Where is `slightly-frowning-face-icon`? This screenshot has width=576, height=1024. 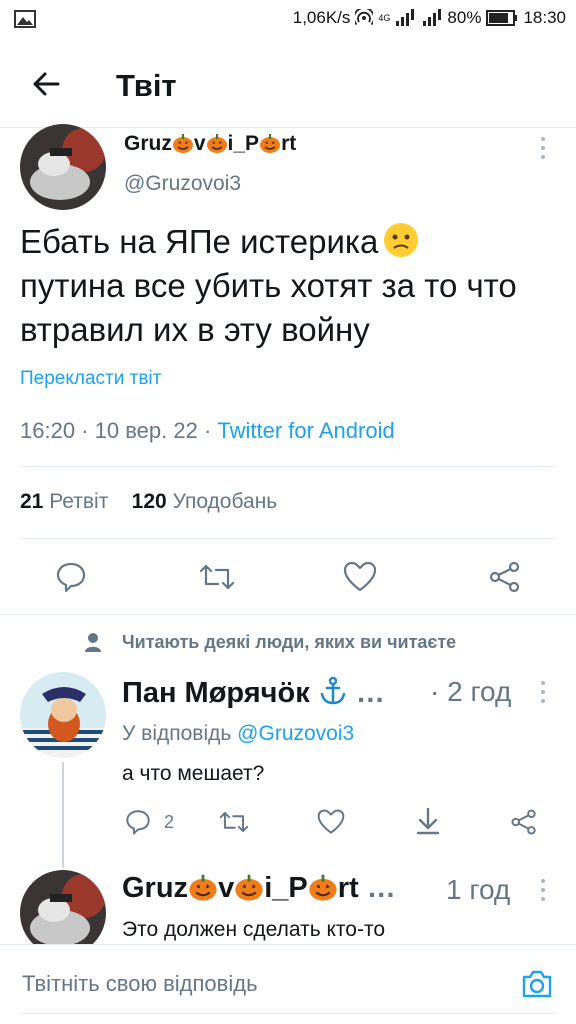
slightly-frowning-face-icon is located at coordinates (401, 240).